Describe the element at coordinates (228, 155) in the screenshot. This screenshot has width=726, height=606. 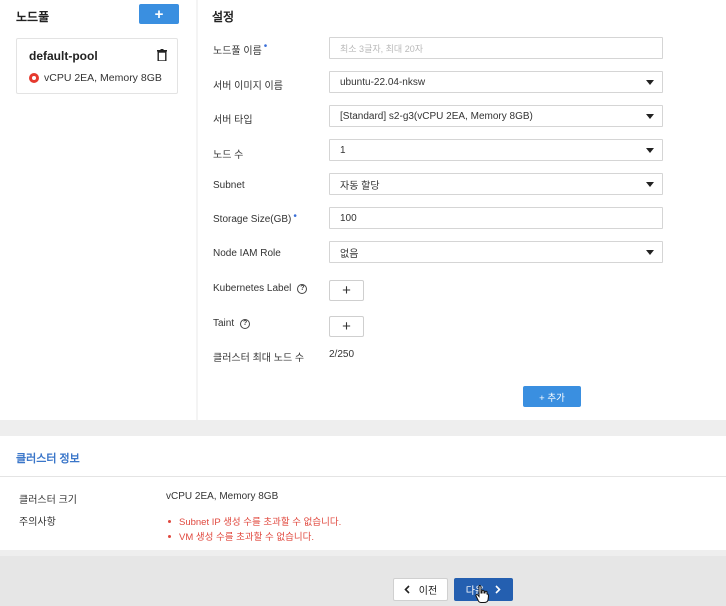
I see `node-count-label: 노드 수` at that location.